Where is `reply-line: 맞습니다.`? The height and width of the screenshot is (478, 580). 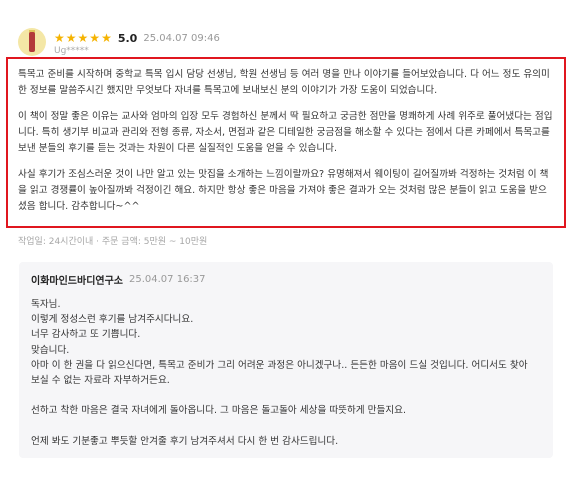 reply-line: 맞습니다. is located at coordinates (50, 350).